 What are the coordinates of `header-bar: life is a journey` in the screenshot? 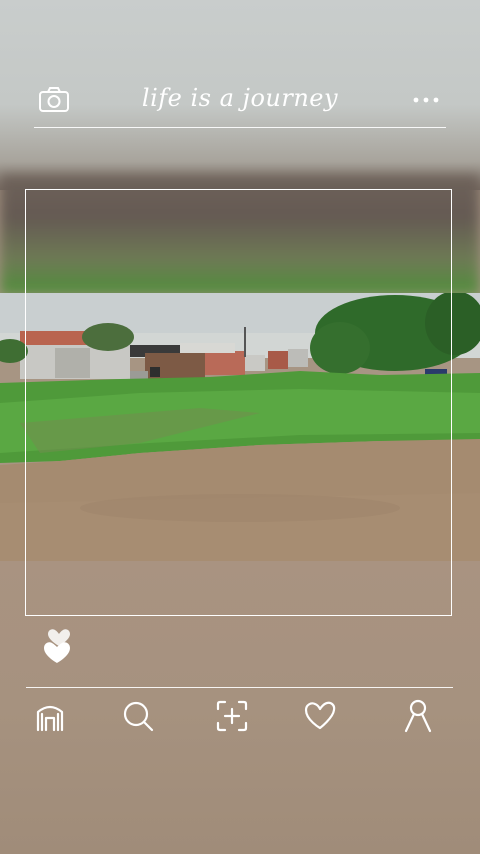 It's located at (240, 100).